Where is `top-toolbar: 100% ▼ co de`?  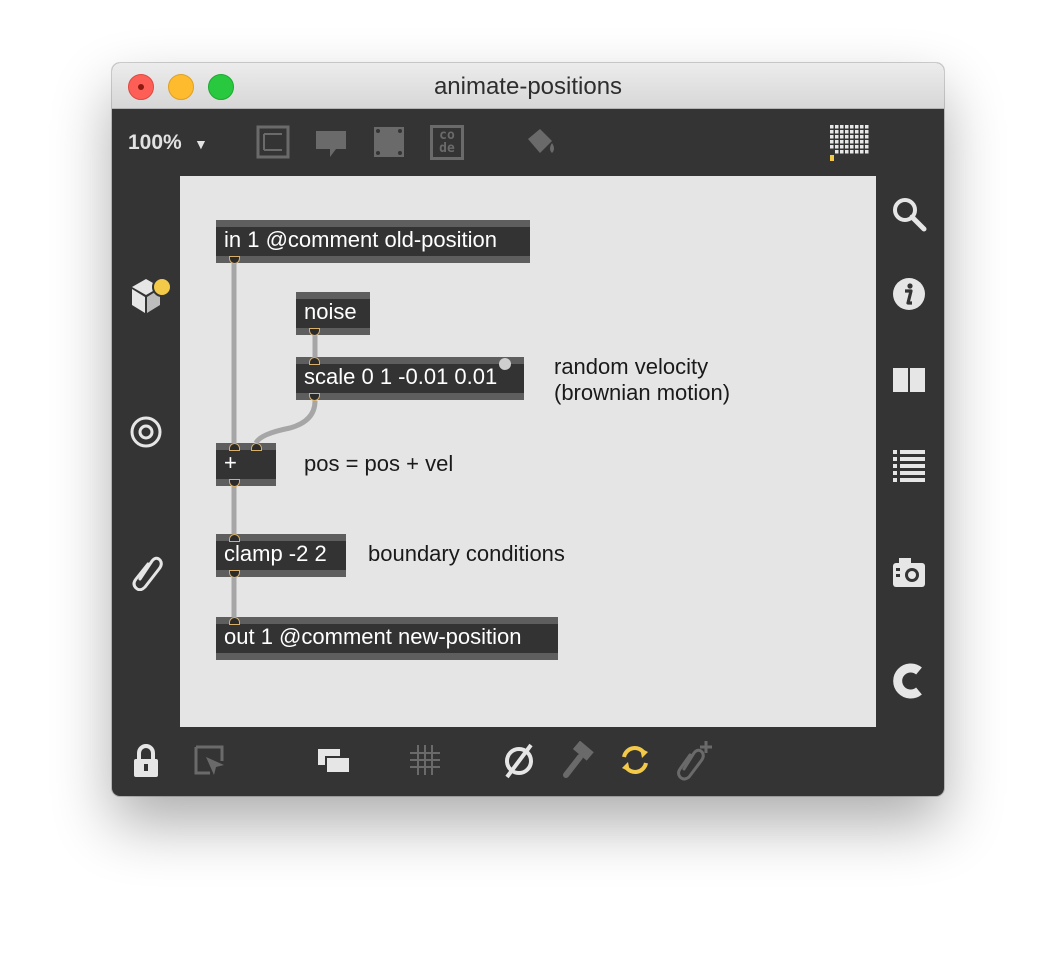 top-toolbar: 100% ▼ co de is located at coordinates (528, 142).